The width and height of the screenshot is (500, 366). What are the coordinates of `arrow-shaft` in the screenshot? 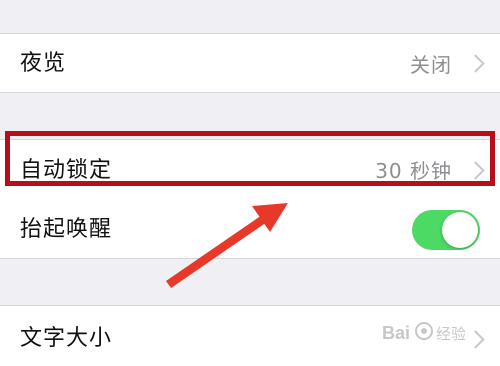 It's located at (216, 251).